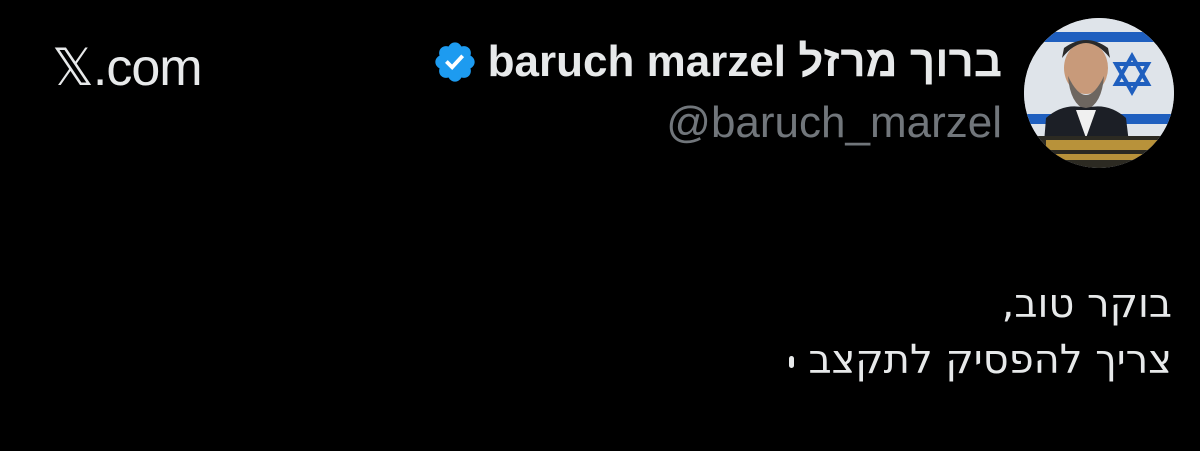  What do you see at coordinates (455, 62) in the screenshot?
I see `verified-badge-icon` at bounding box center [455, 62].